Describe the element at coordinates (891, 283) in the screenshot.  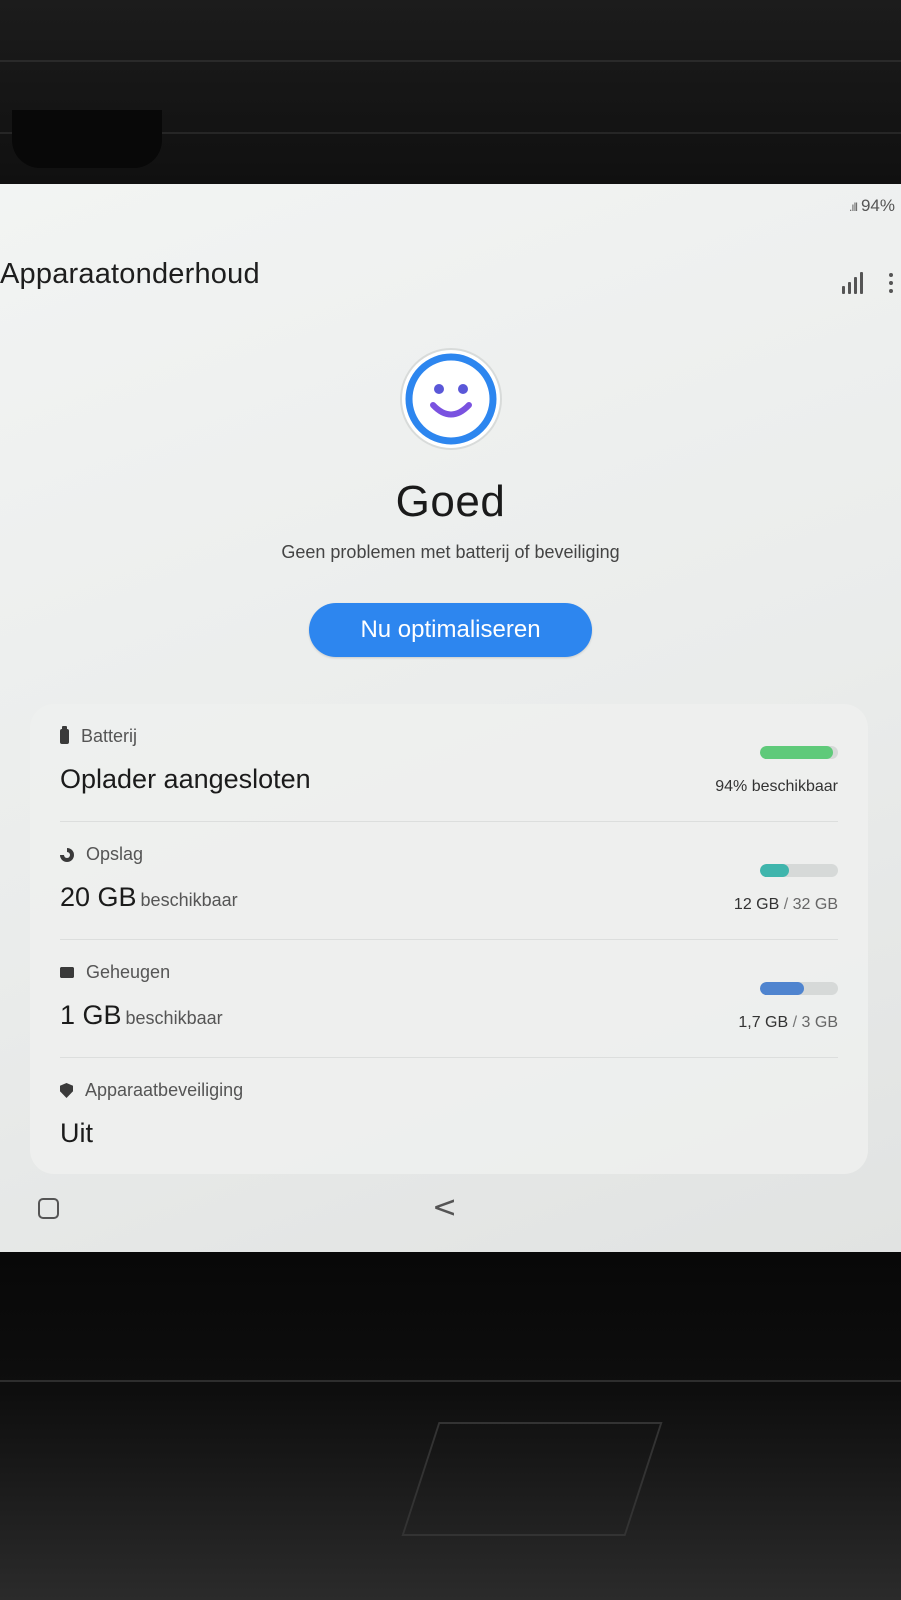
I see `more-options-icon` at that location.